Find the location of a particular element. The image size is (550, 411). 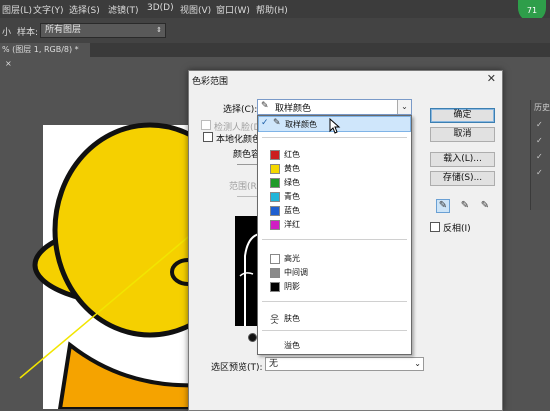

option-label: 高光 is located at coordinates (292, 258).